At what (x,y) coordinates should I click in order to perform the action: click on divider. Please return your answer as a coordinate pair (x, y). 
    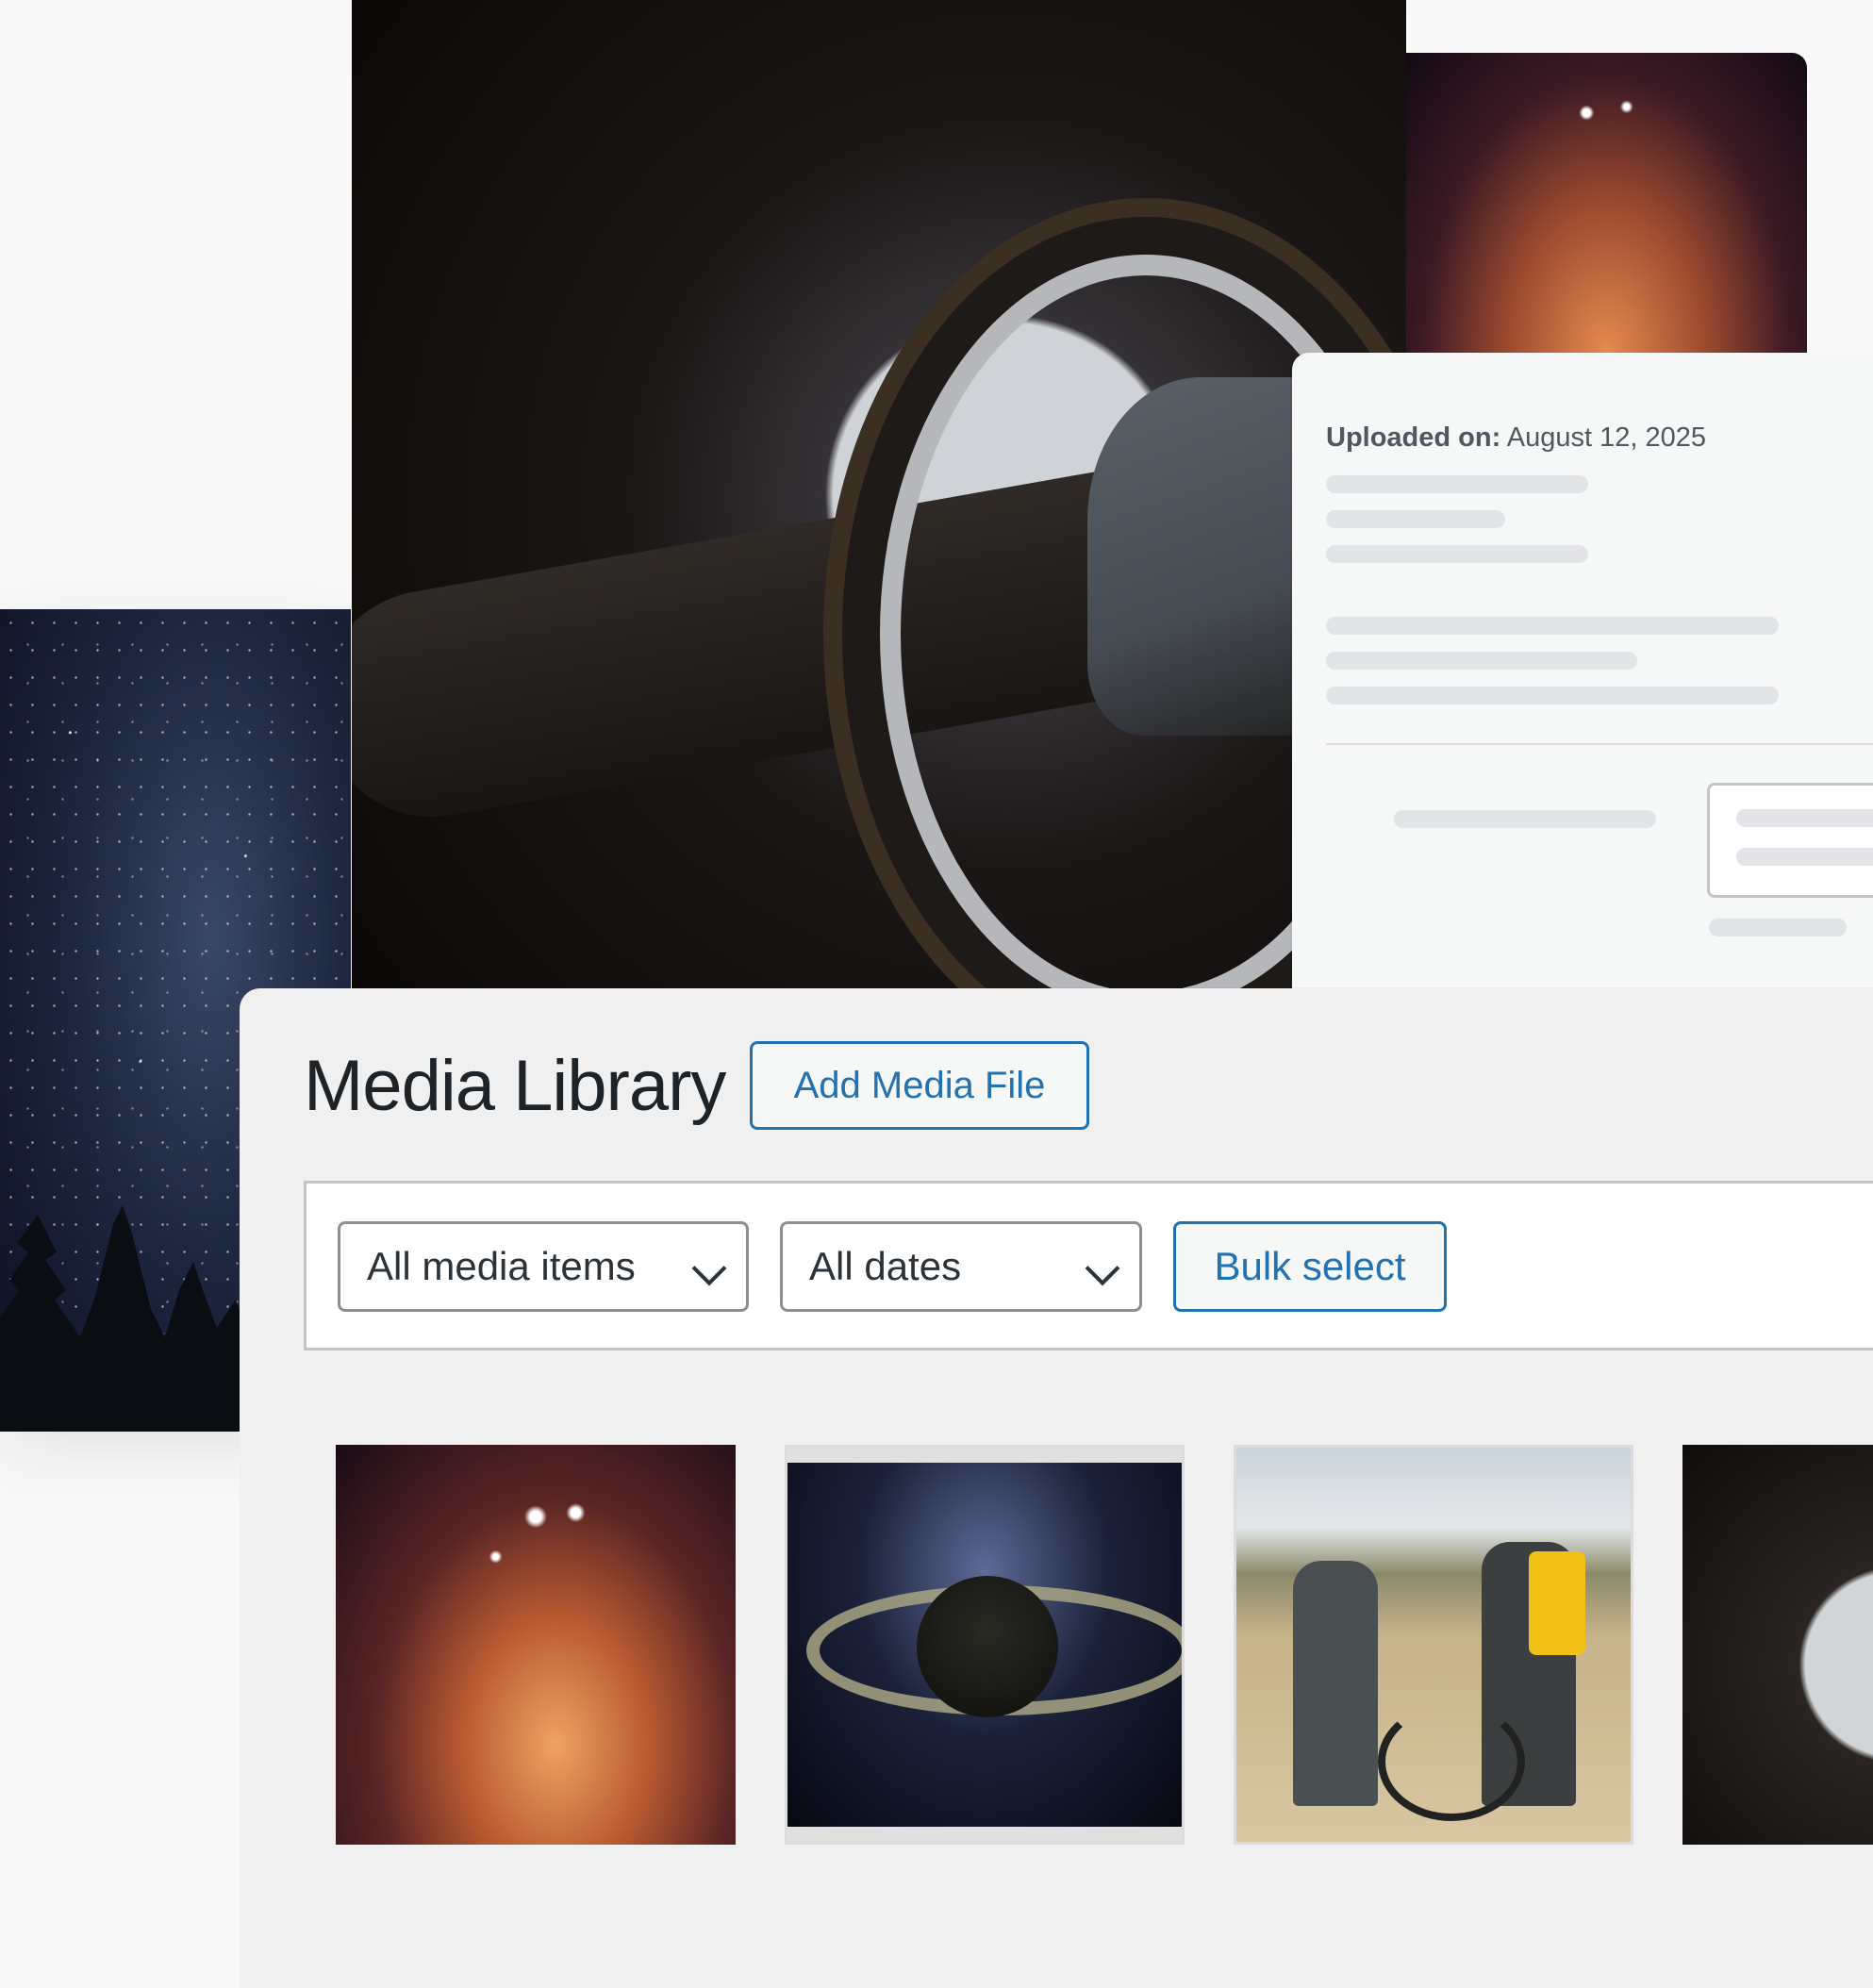
    Looking at the image, I should click on (1600, 744).